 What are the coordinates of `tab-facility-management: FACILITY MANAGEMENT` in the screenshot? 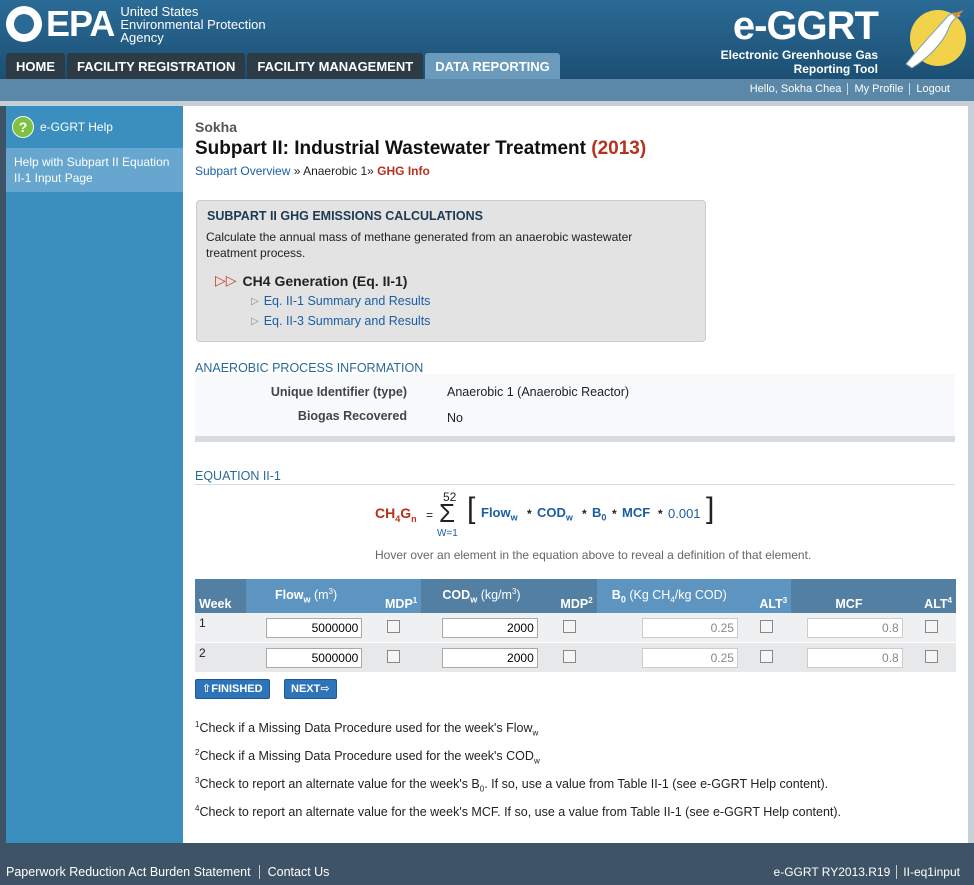 It's located at (335, 66).